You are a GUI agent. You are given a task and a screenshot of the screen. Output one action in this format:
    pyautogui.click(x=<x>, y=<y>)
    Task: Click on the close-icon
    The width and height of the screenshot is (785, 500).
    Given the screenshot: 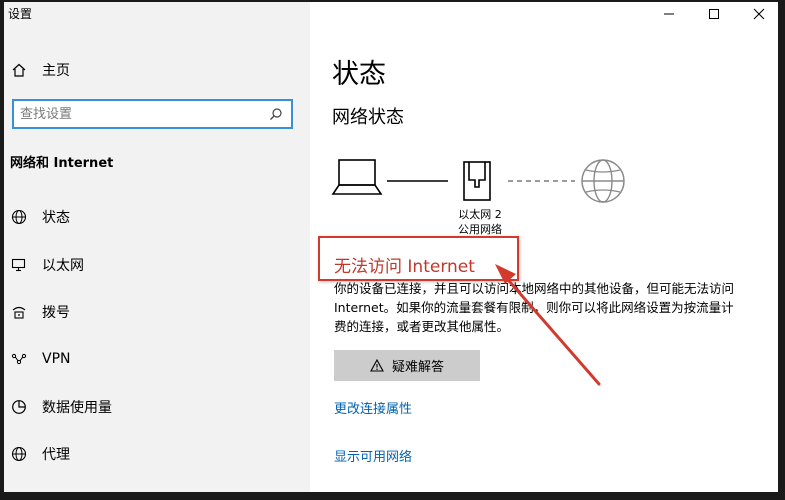 What is the action you would take?
    pyautogui.click(x=759, y=14)
    